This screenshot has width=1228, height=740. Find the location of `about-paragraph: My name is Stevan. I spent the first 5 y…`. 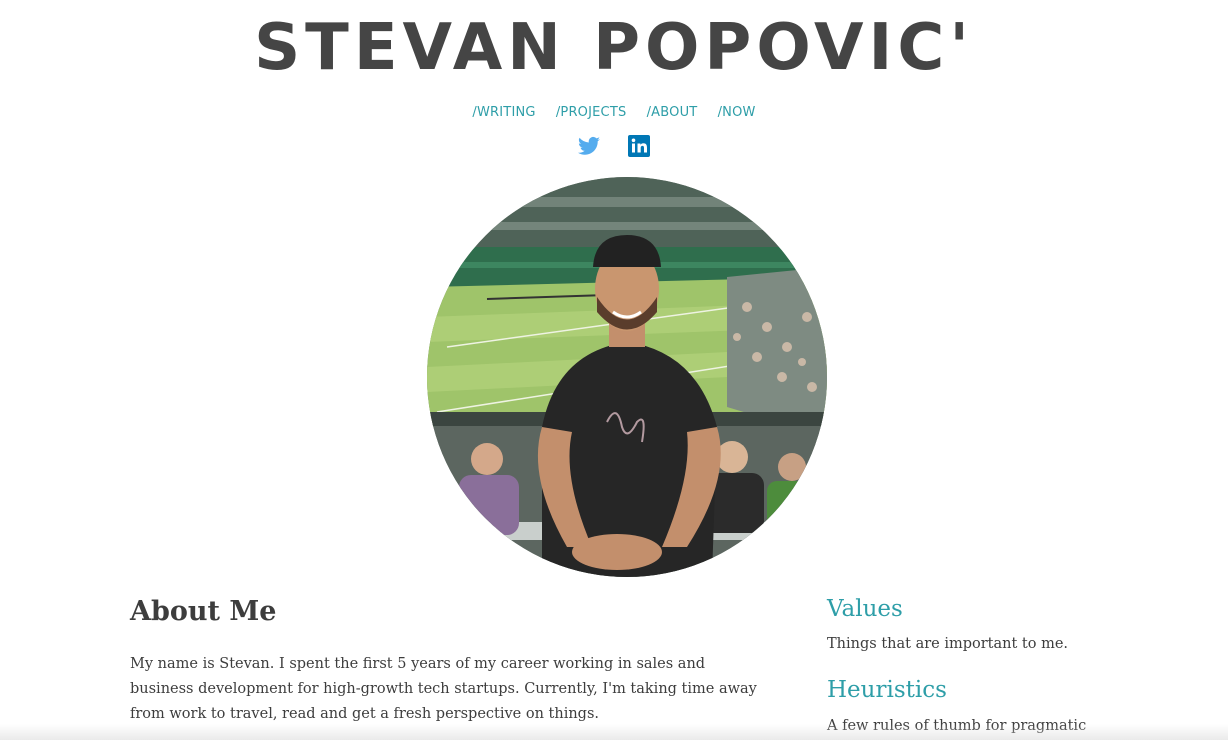

about-paragraph: My name is Stevan. I spent the first 5 y… is located at coordinates (443, 689).